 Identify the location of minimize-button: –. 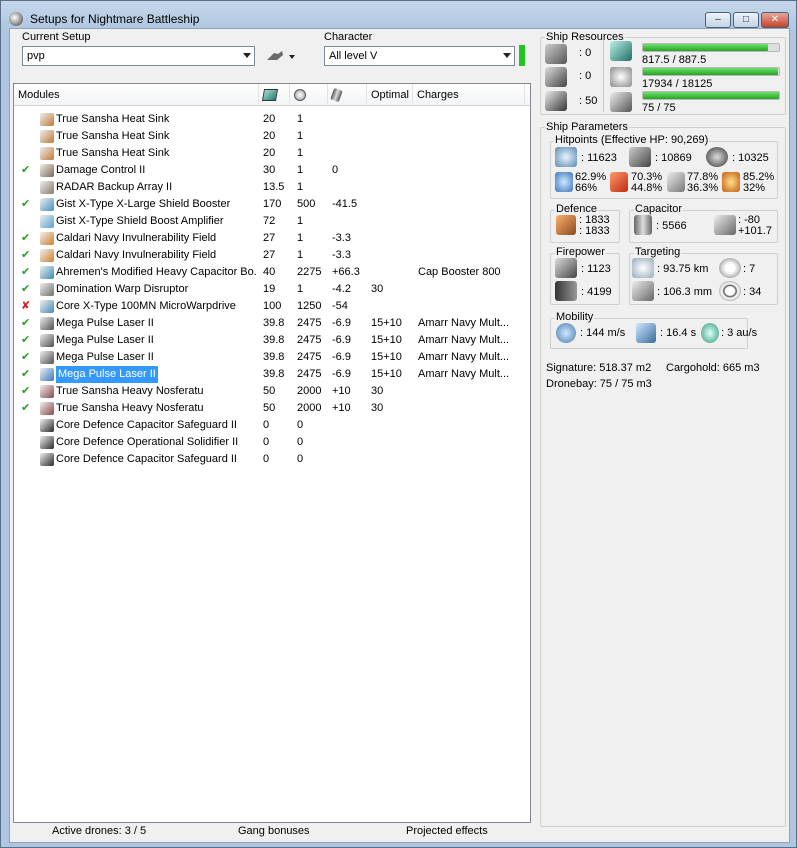
(718, 20).